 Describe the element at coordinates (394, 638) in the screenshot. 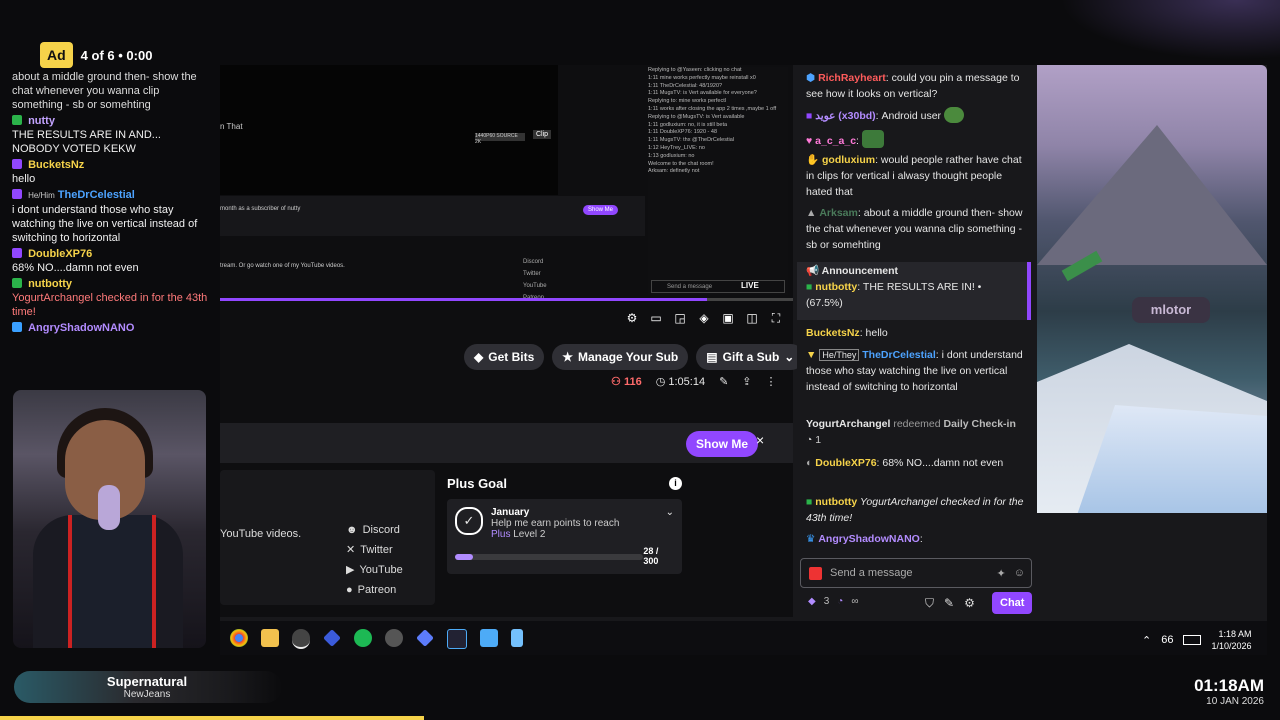

I see `davinci-icon` at that location.